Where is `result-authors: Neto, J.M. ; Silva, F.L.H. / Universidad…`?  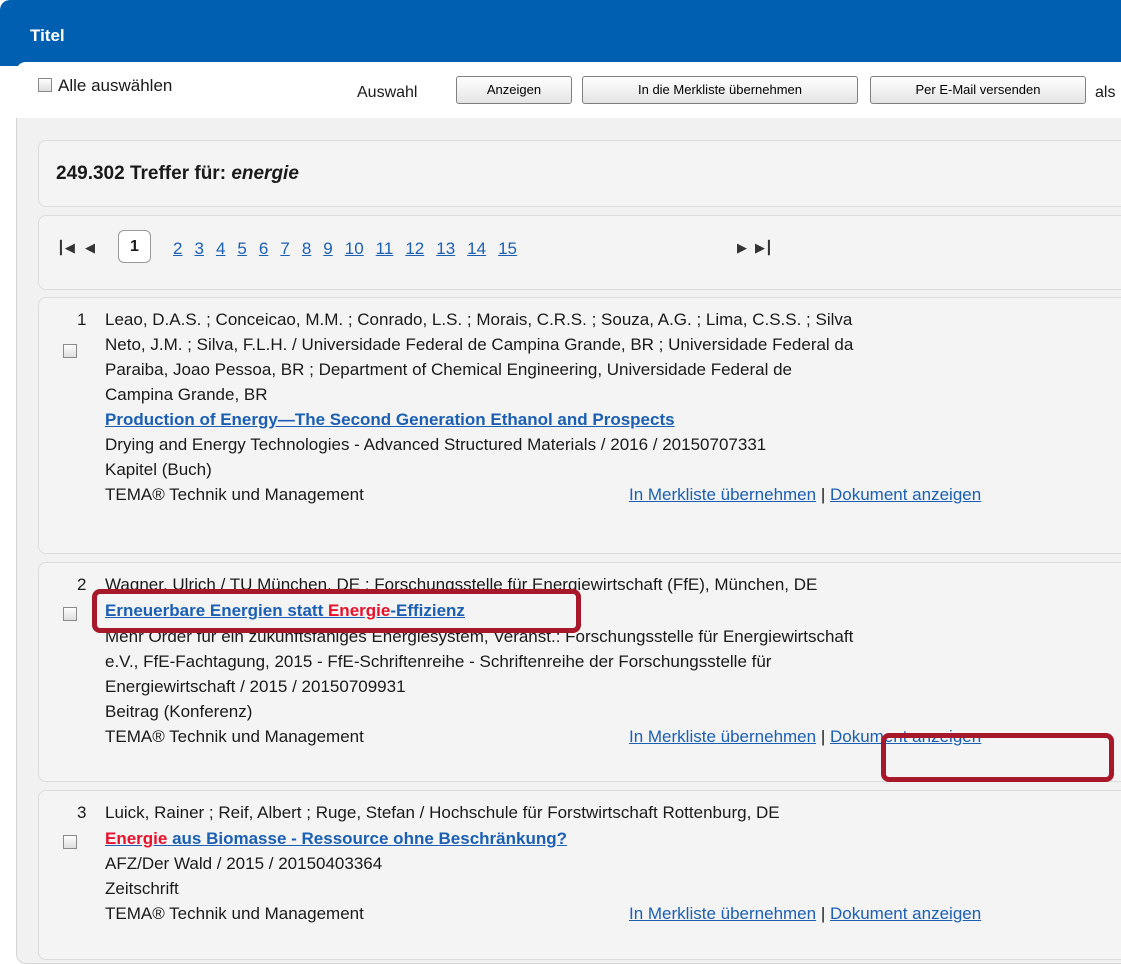 result-authors: Neto, J.M. ; Silva, F.L.H. / Universidad… is located at coordinates (479, 344).